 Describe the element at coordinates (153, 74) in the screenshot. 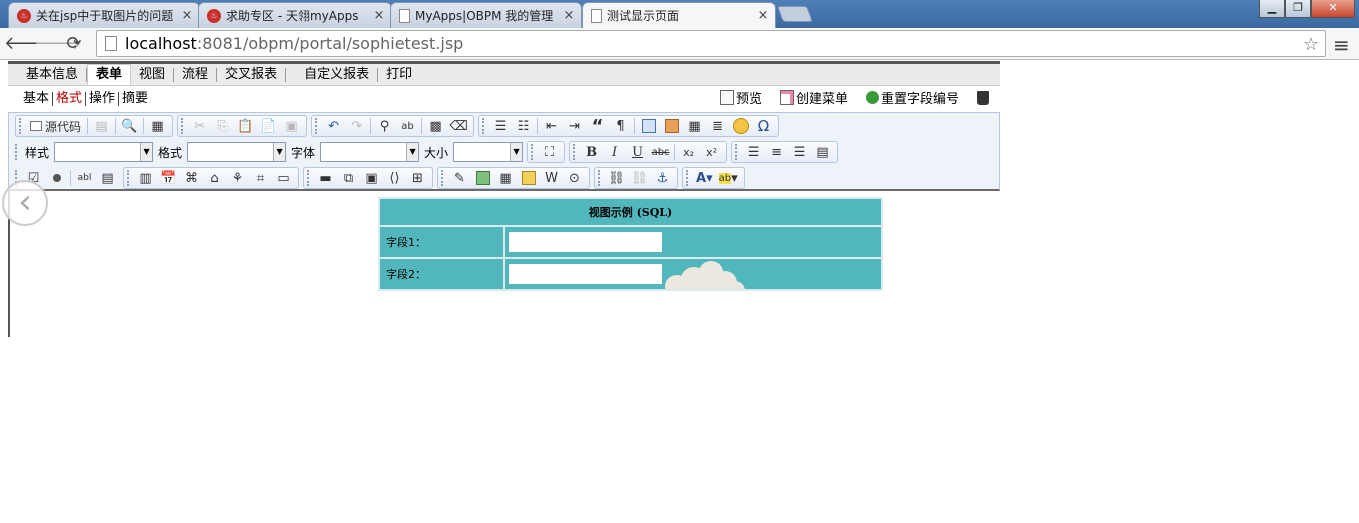

I see `tab-view: 视图` at that location.